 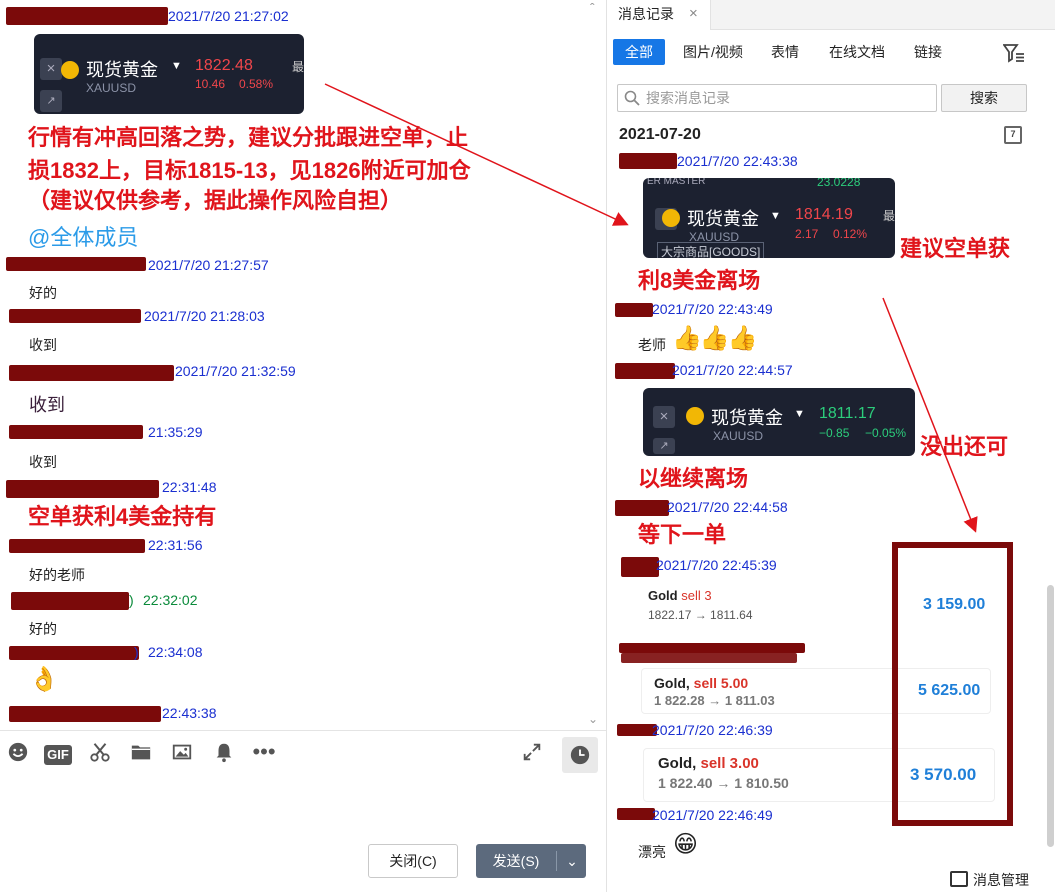 I want to click on emoji-icon, so click(x=18, y=755).